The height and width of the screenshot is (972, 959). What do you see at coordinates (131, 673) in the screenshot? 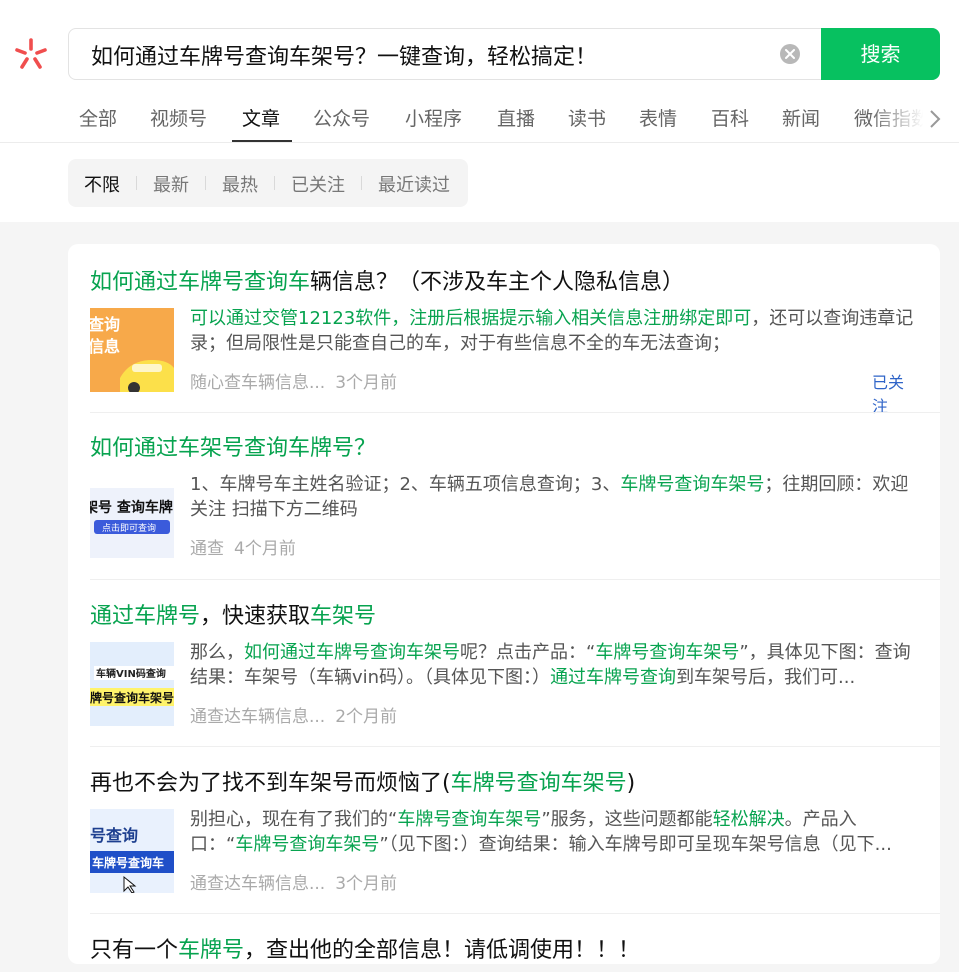
I see `thumb-text: 车辆VIN码查询` at bounding box center [131, 673].